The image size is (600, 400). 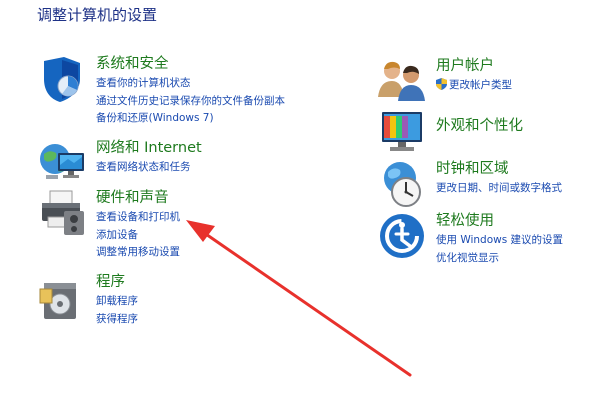 I want to click on security-shield-icon, so click(x=62, y=79).